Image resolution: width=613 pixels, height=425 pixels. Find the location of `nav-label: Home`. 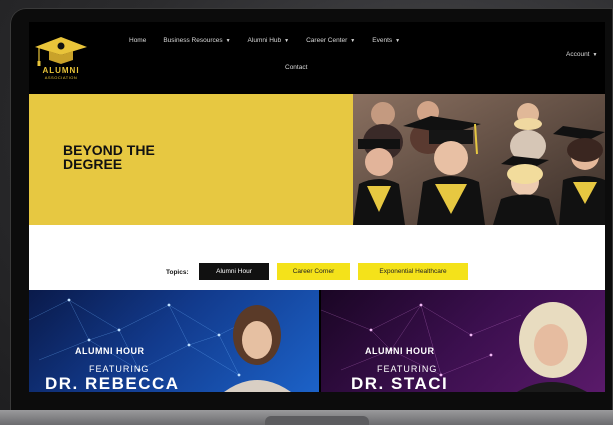

nav-label: Home is located at coordinates (138, 40).